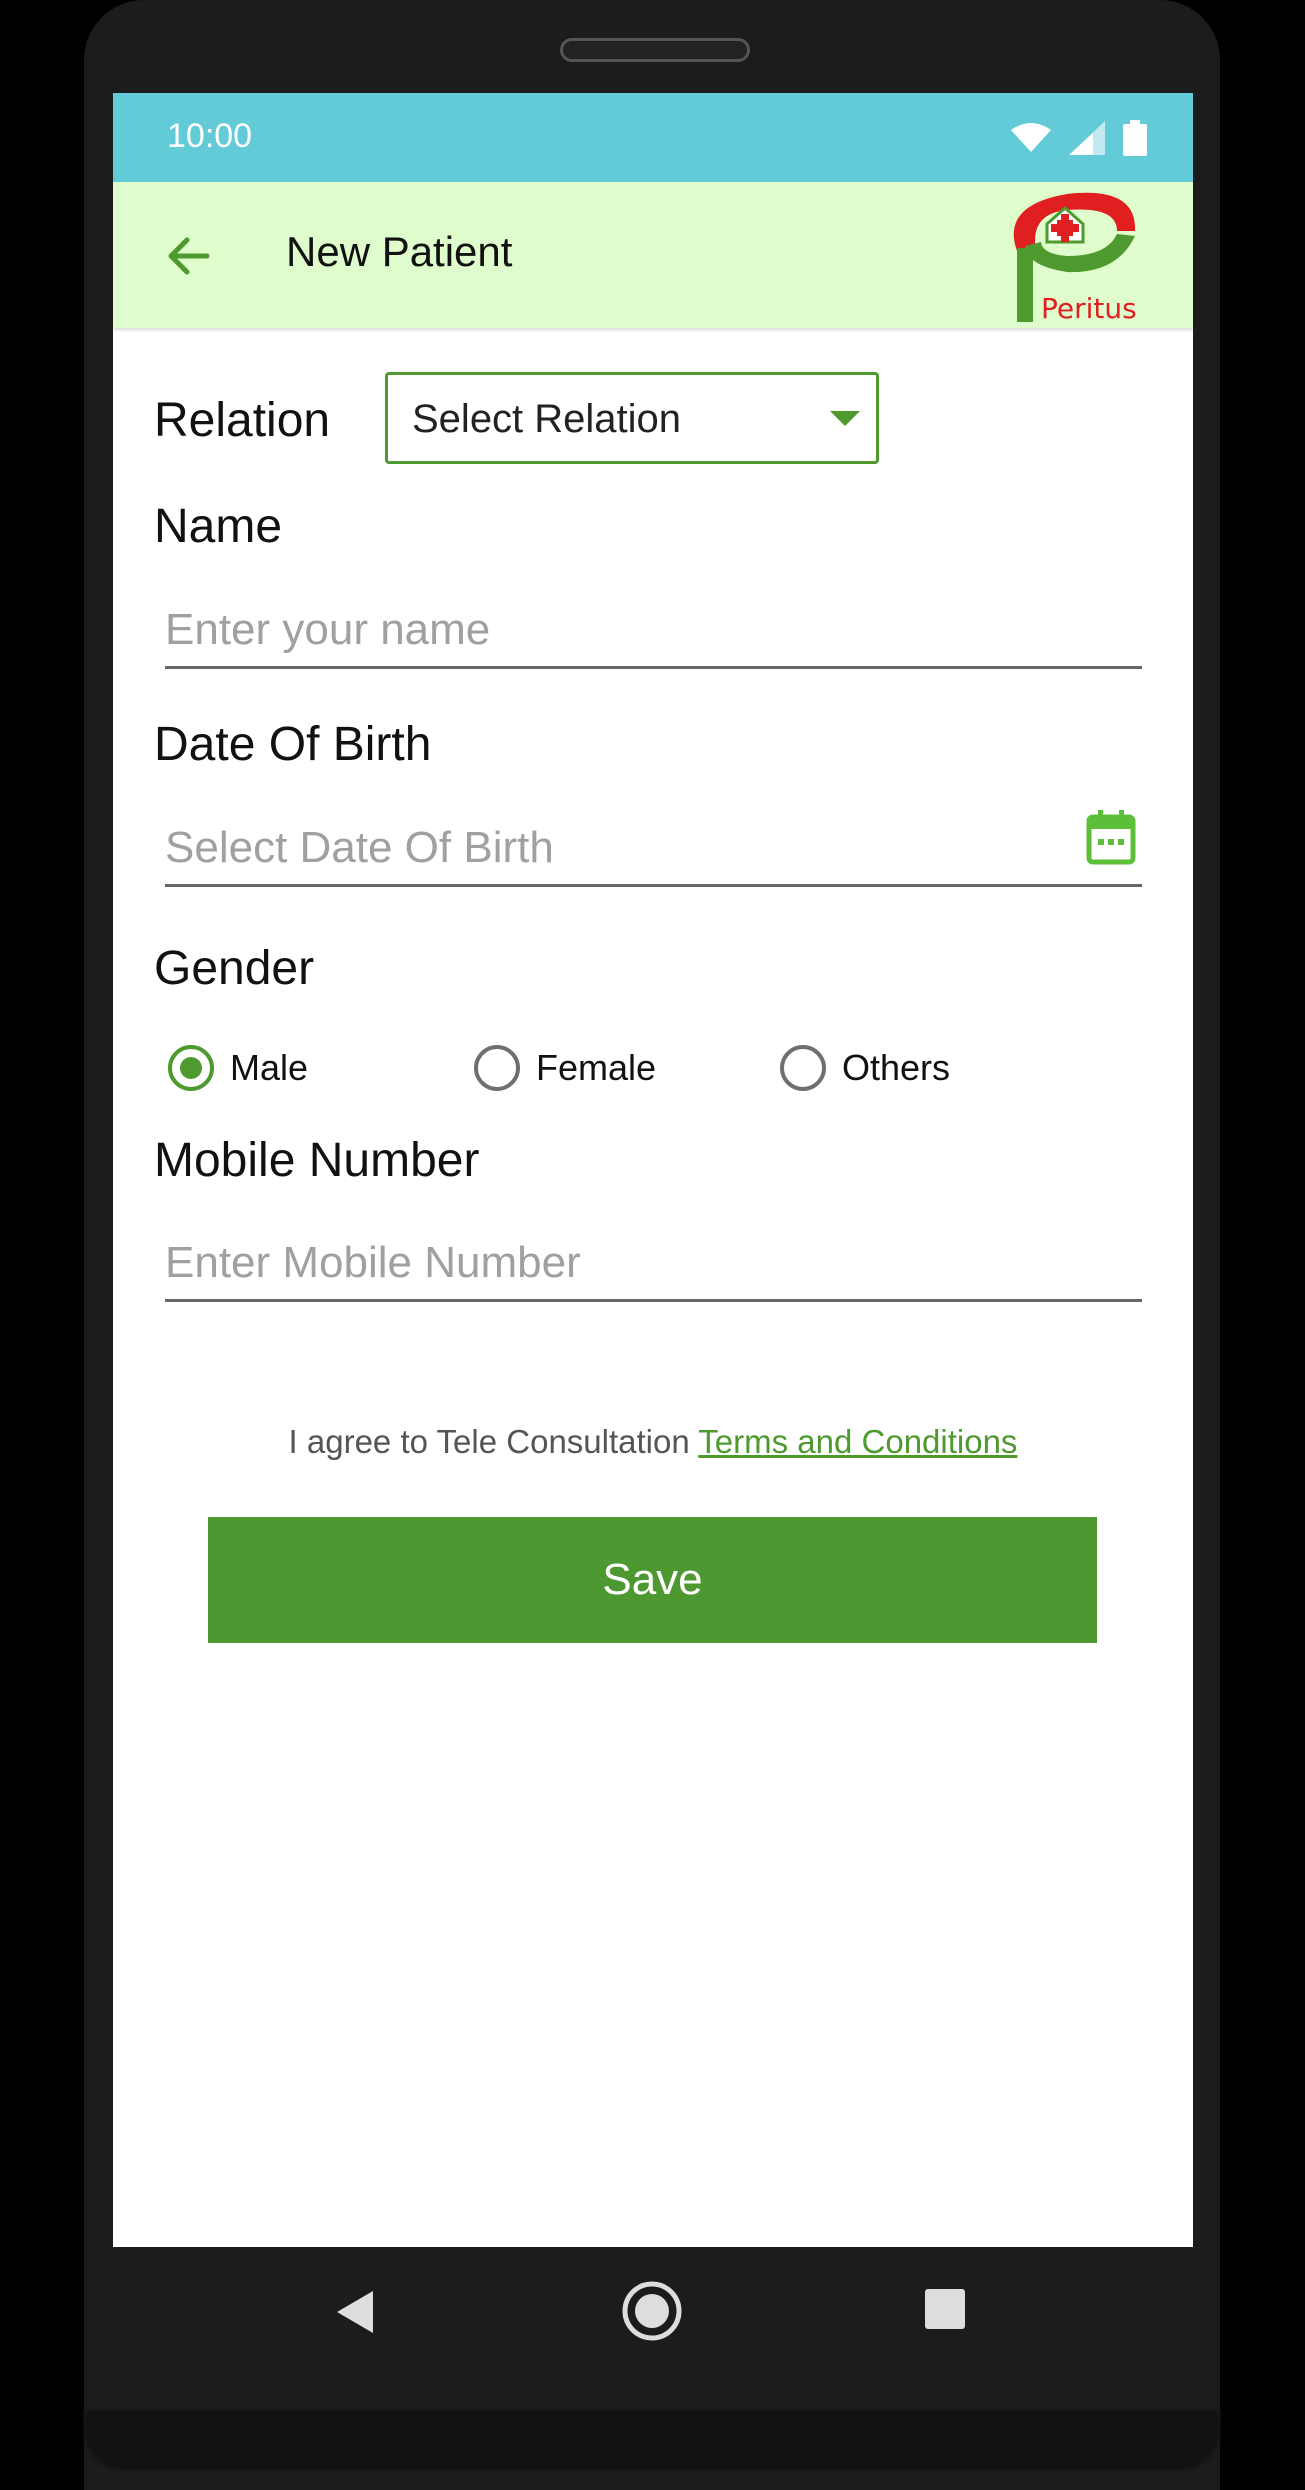 The height and width of the screenshot is (2490, 1305). I want to click on status-bar: 10:00, so click(653, 137).